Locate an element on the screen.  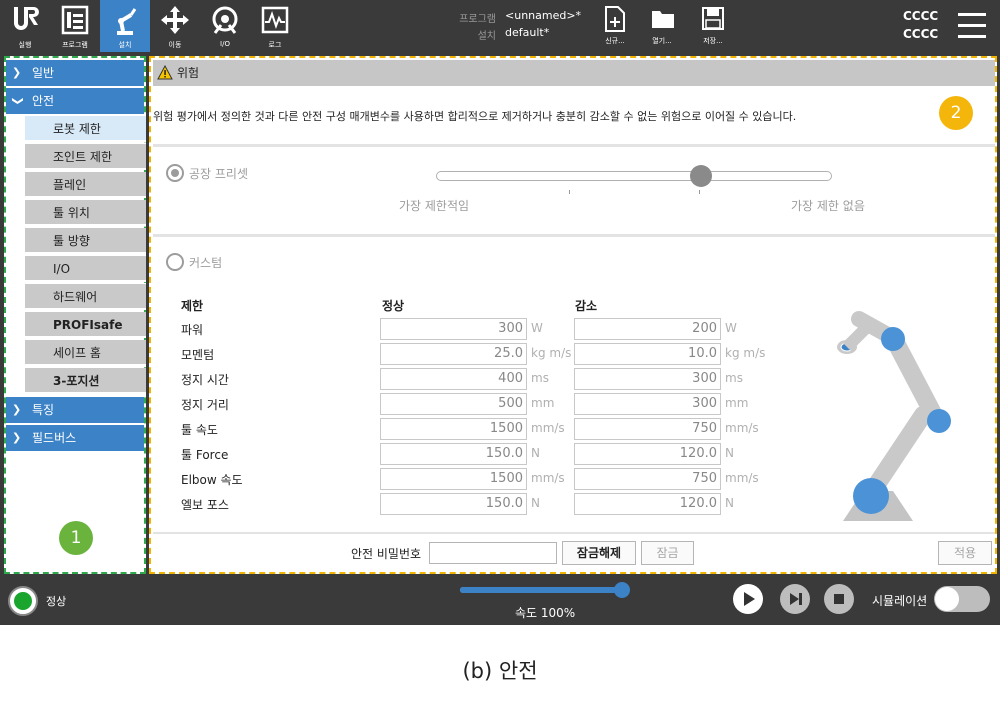
normal-unit: kg m/s is located at coordinates (551, 353).